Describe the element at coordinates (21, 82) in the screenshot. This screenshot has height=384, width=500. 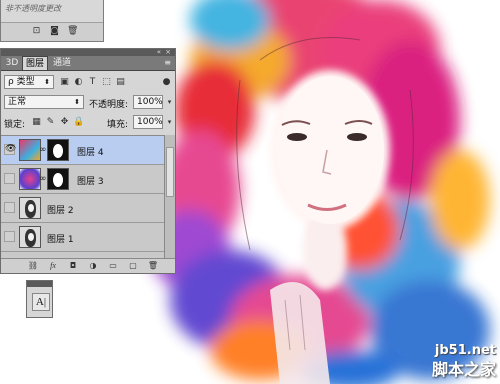
I see `filter-kind-value: ρ 类型` at that location.